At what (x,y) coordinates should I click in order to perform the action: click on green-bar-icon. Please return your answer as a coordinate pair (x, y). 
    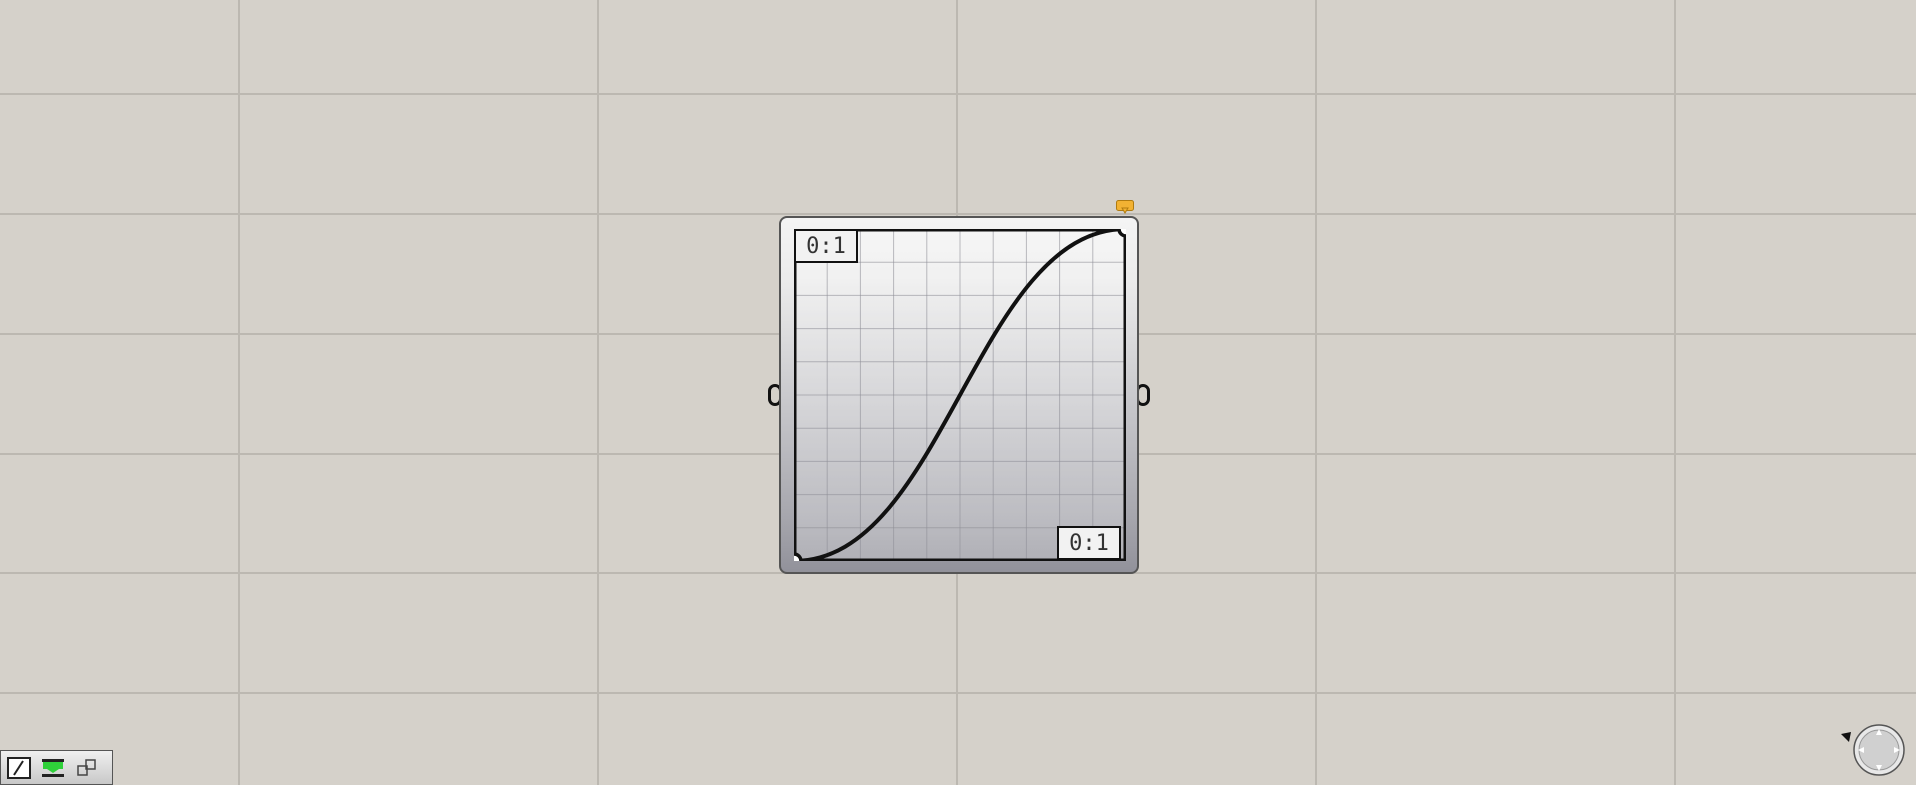
    Looking at the image, I should click on (53, 767).